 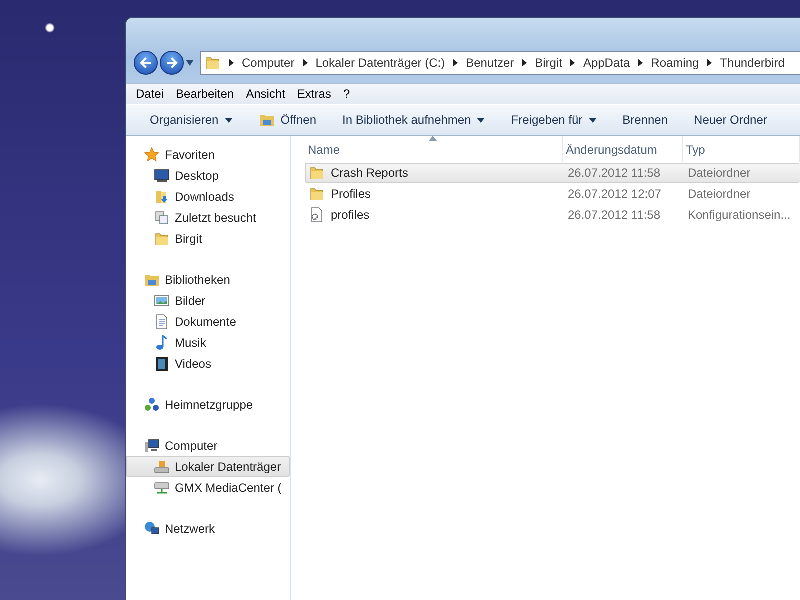 What do you see at coordinates (208, 342) in the screenshot?
I see `nav-item: Musik` at bounding box center [208, 342].